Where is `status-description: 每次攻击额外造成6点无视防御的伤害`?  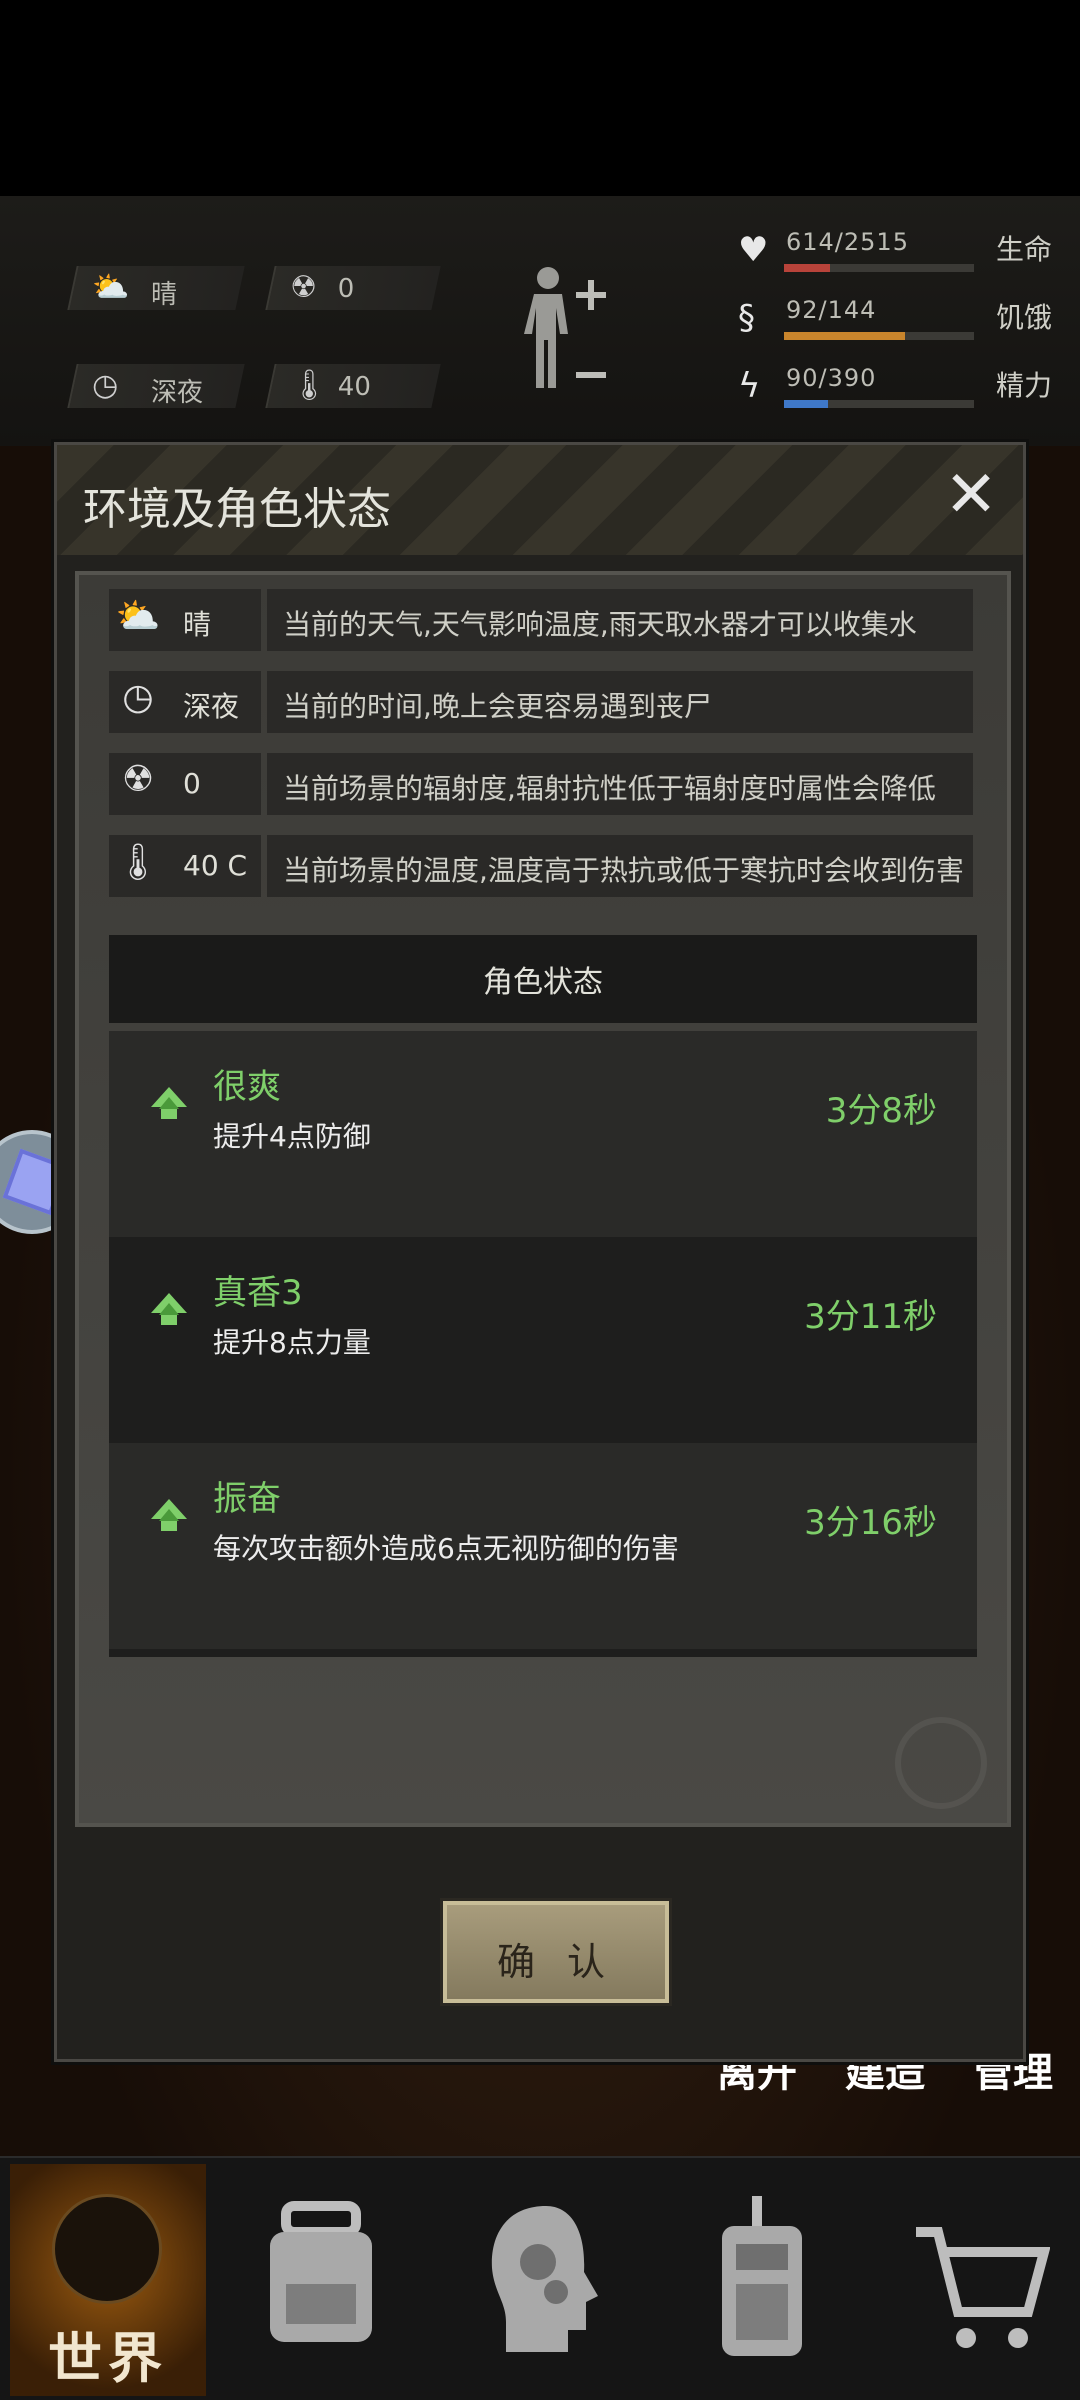 status-description: 每次攻击额外造成6点无视防御的伤害 is located at coordinates (446, 1548).